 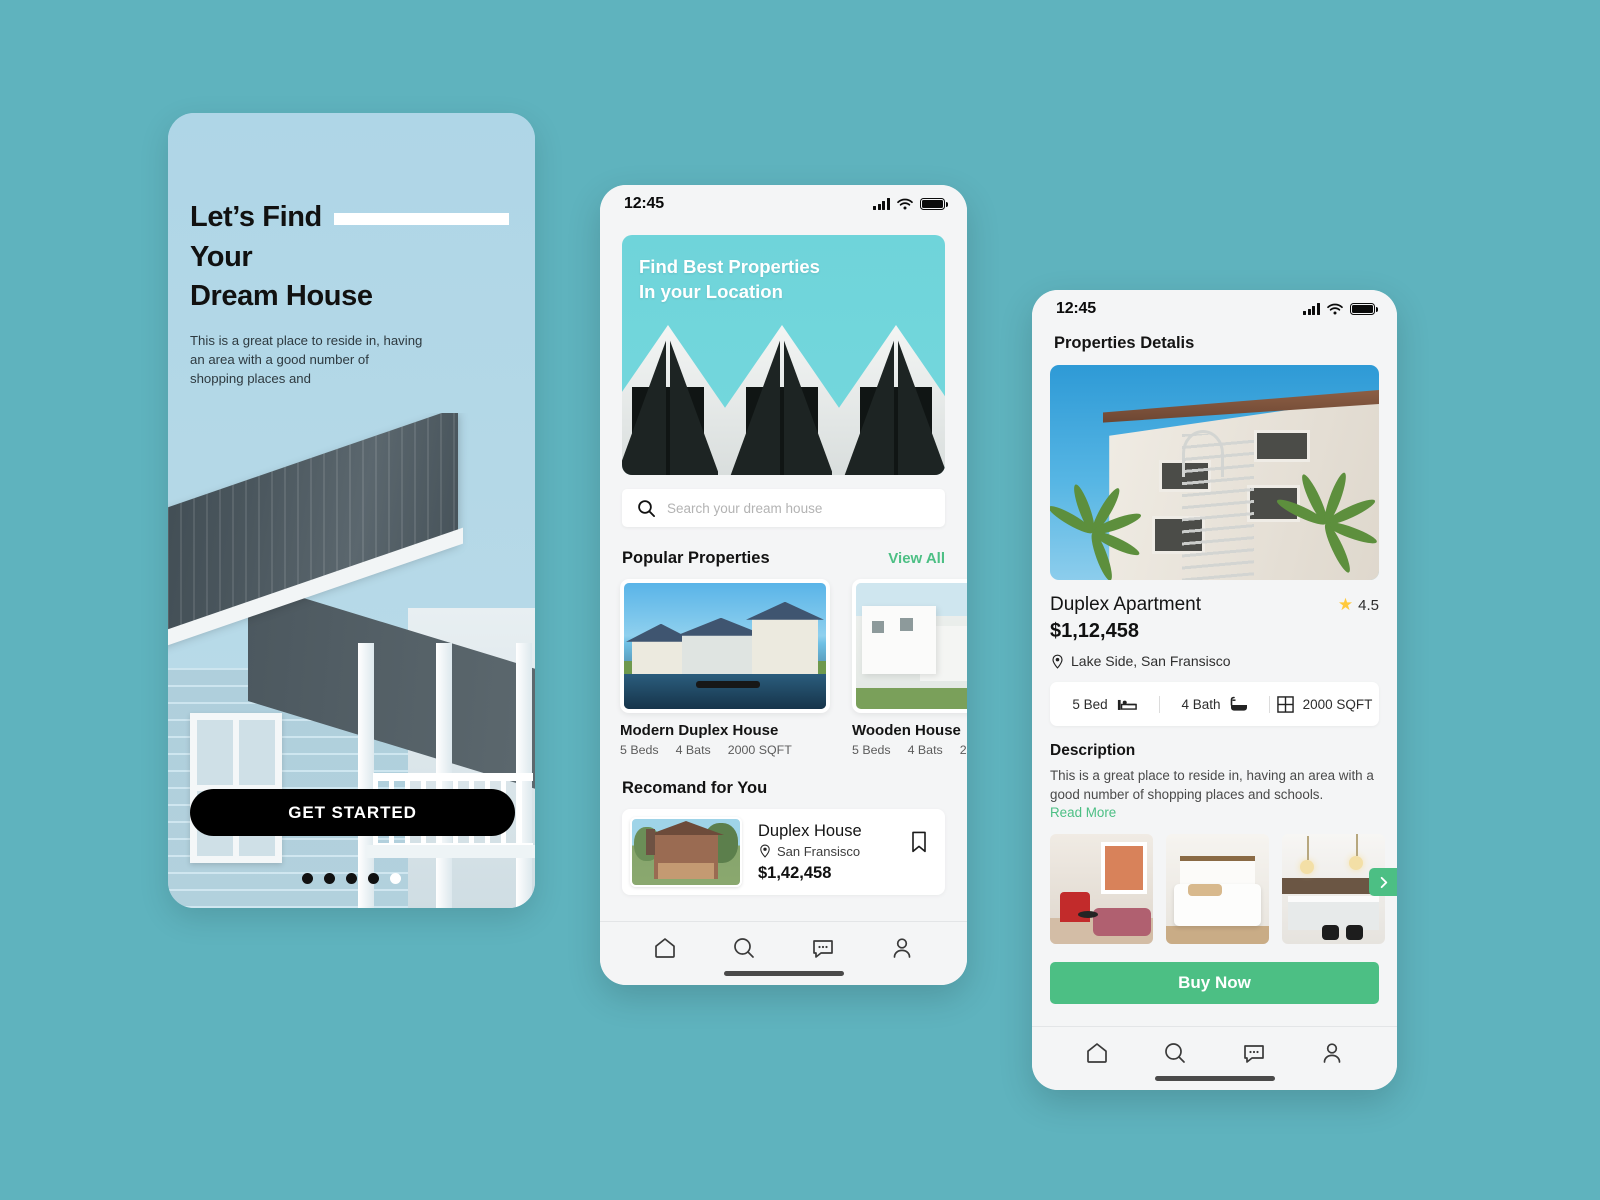 What do you see at coordinates (711, 291) in the screenshot?
I see `promo-line-2: In your Location` at bounding box center [711, 291].